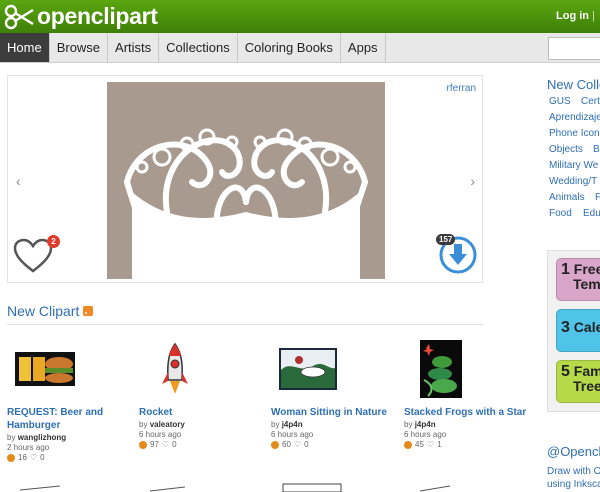  I want to click on rss-icon, so click(88, 311).